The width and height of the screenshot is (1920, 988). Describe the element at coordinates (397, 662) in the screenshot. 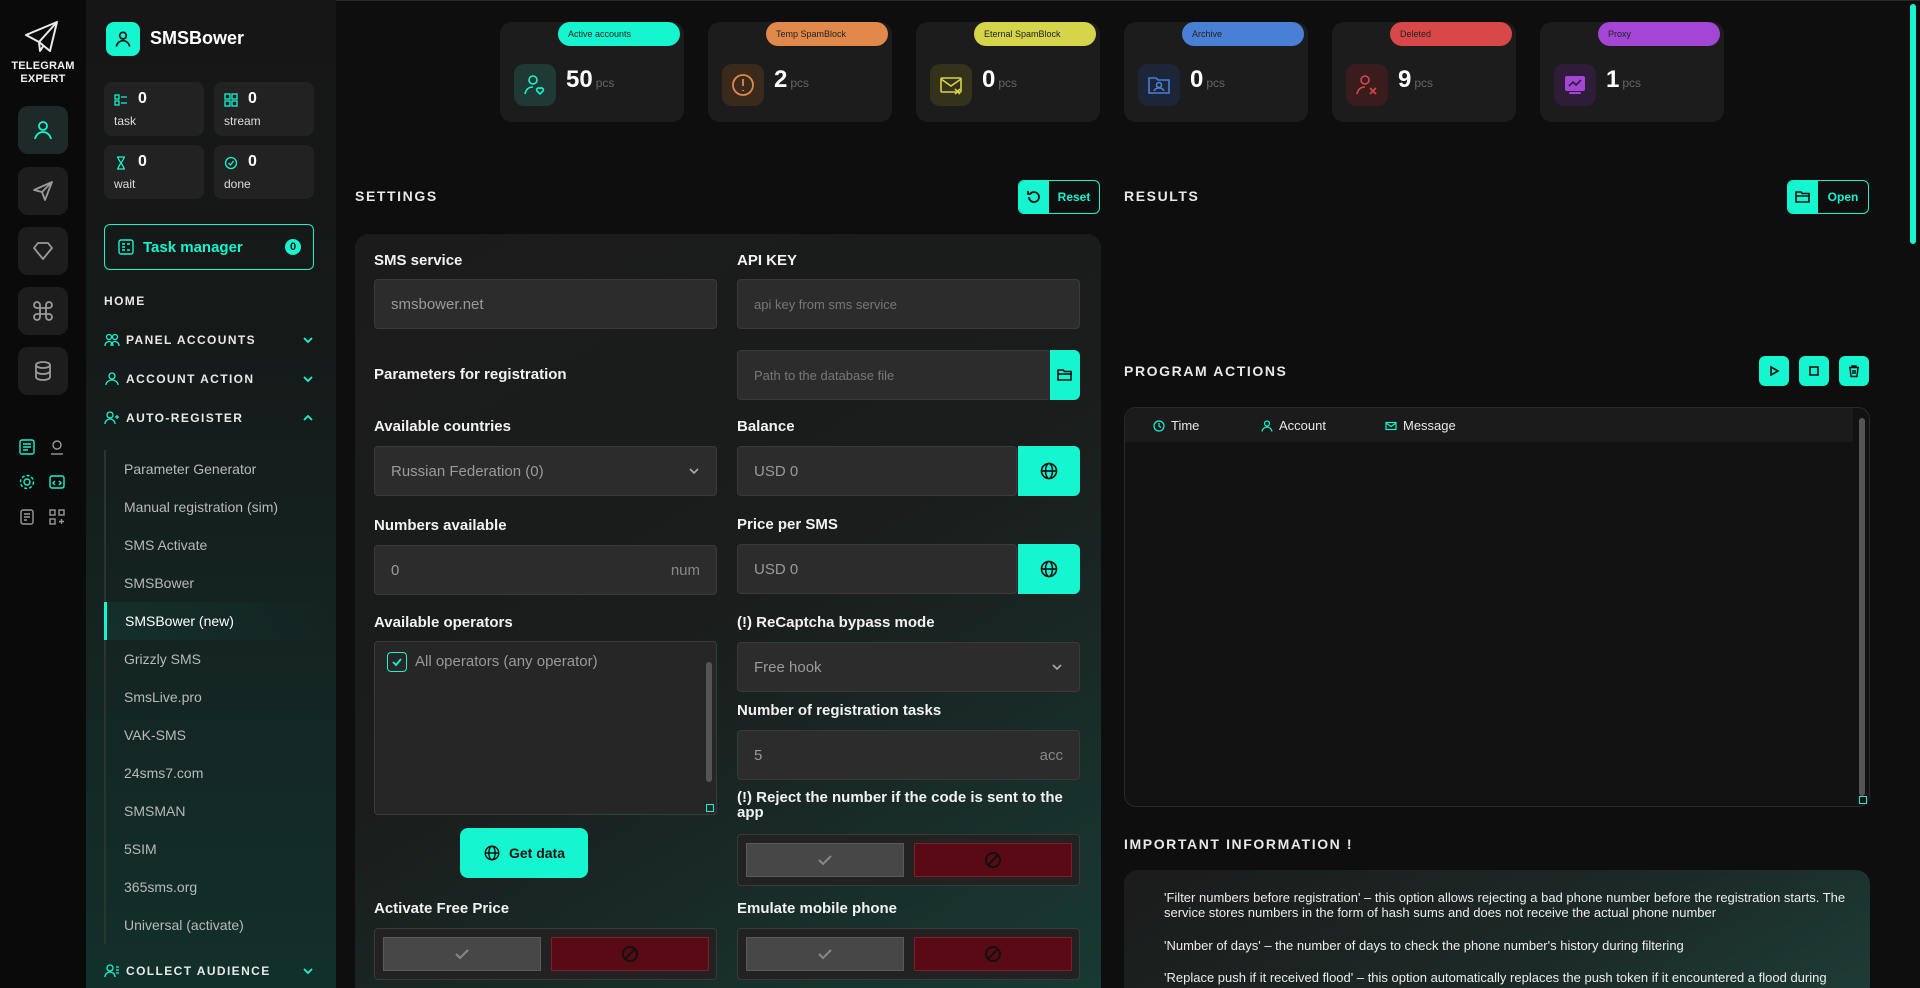

I see `operators-checkbox` at that location.